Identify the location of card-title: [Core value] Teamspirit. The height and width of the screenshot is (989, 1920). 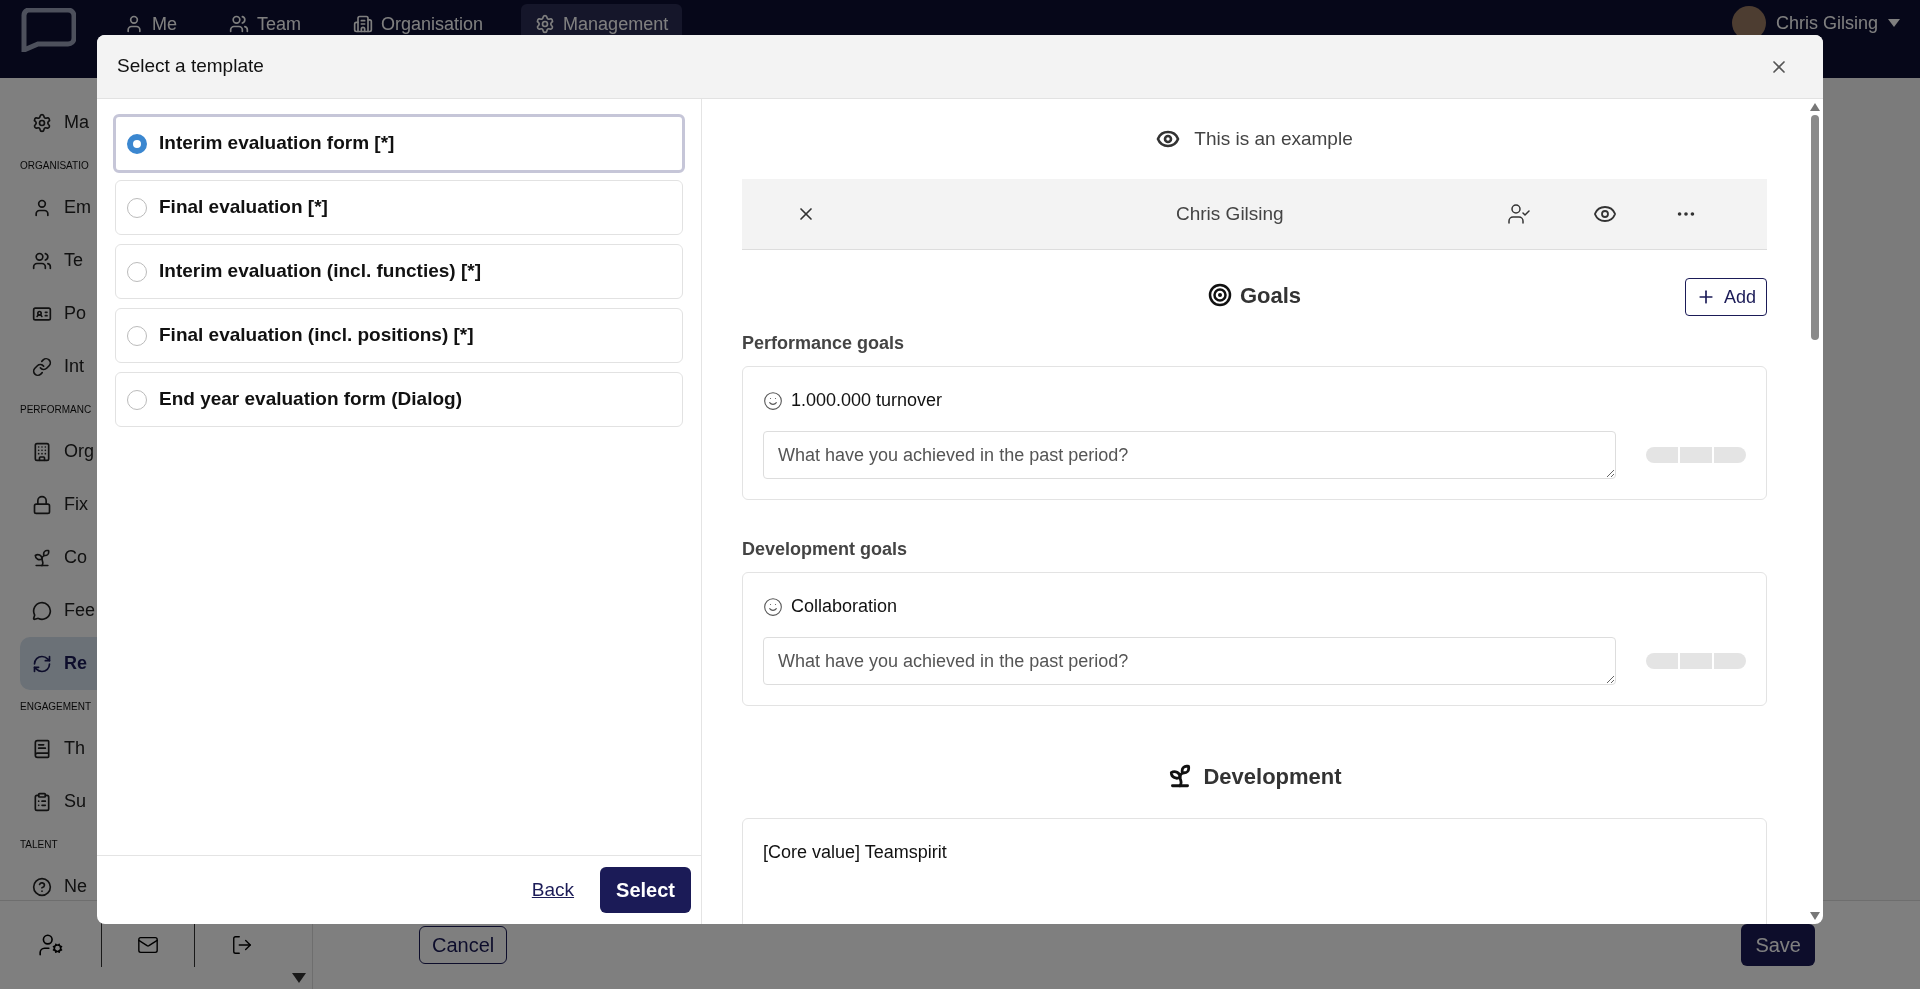
(855, 852).